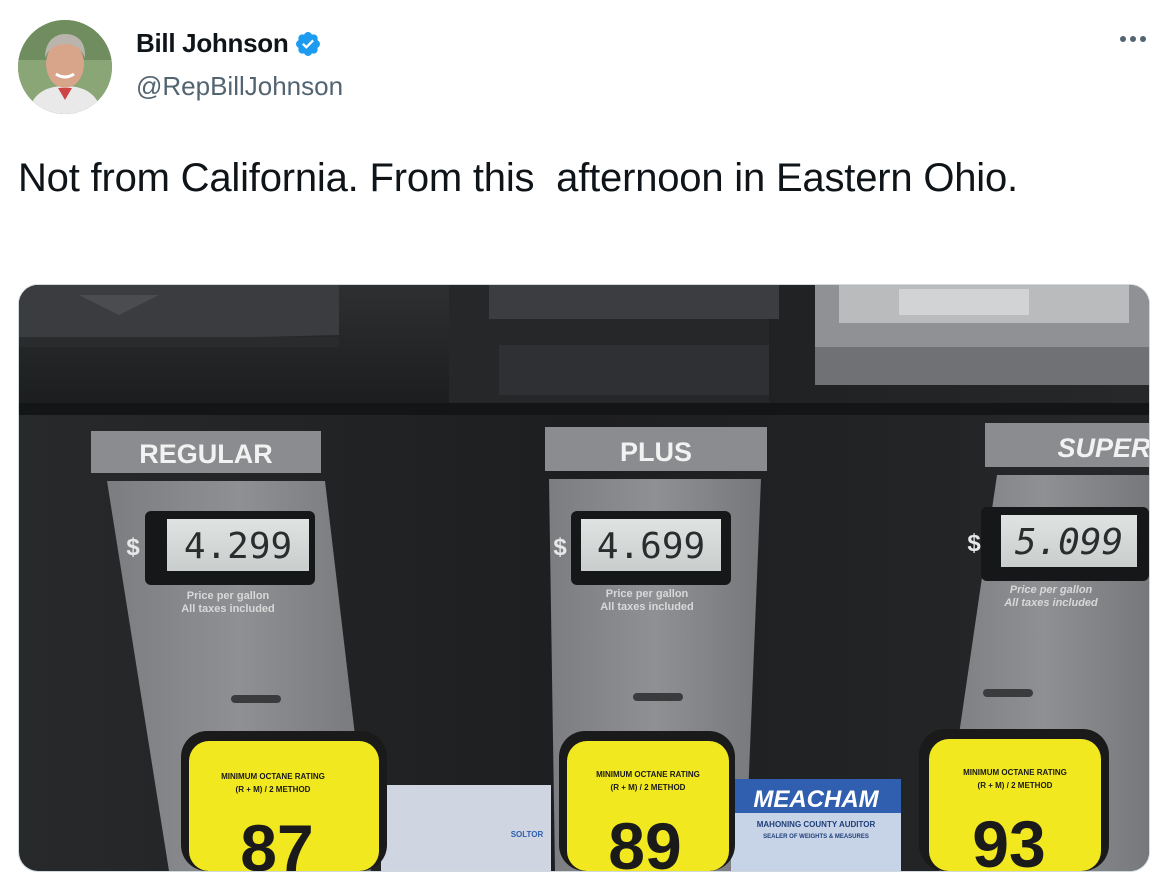 Image resolution: width=1166 pixels, height=892 pixels. Describe the element at coordinates (273, 776) in the screenshot. I see `octane-label-regular-1: MINIMUM OCTANE RATING` at that location.